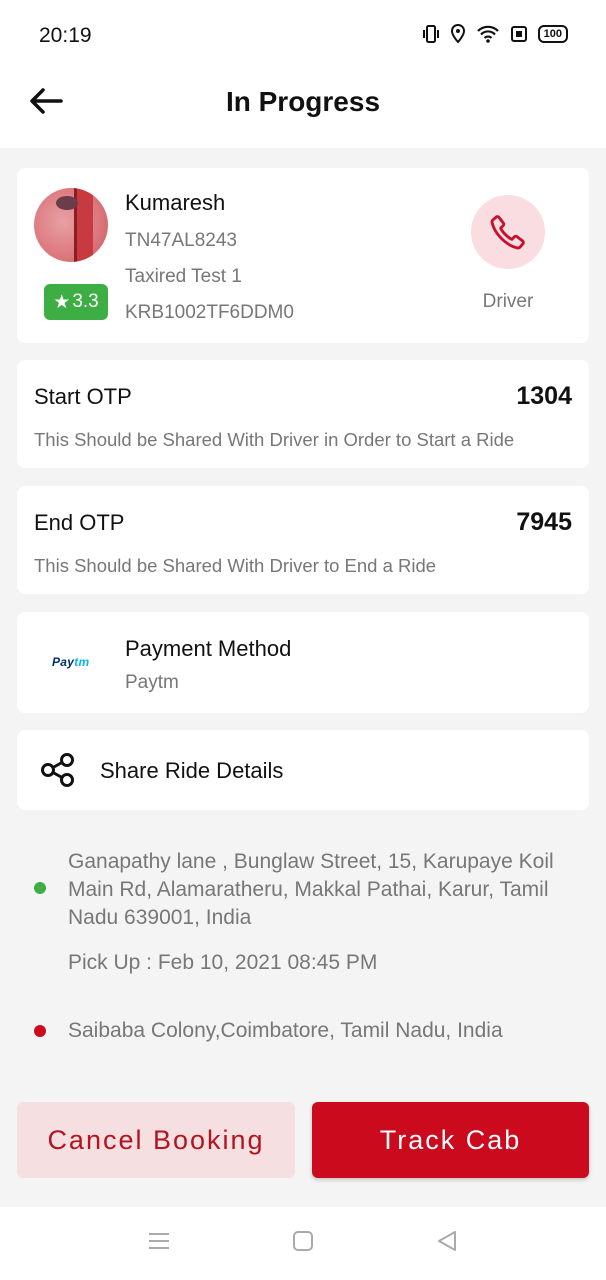 Image resolution: width=606 pixels, height=1280 pixels. I want to click on payment-method-value: Paytm, so click(152, 682).